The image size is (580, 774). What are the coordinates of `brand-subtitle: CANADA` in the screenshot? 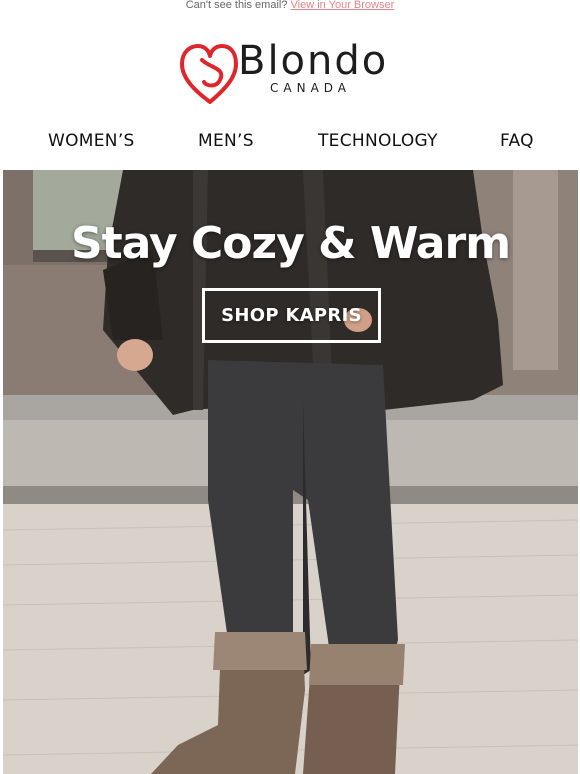 It's located at (311, 88).